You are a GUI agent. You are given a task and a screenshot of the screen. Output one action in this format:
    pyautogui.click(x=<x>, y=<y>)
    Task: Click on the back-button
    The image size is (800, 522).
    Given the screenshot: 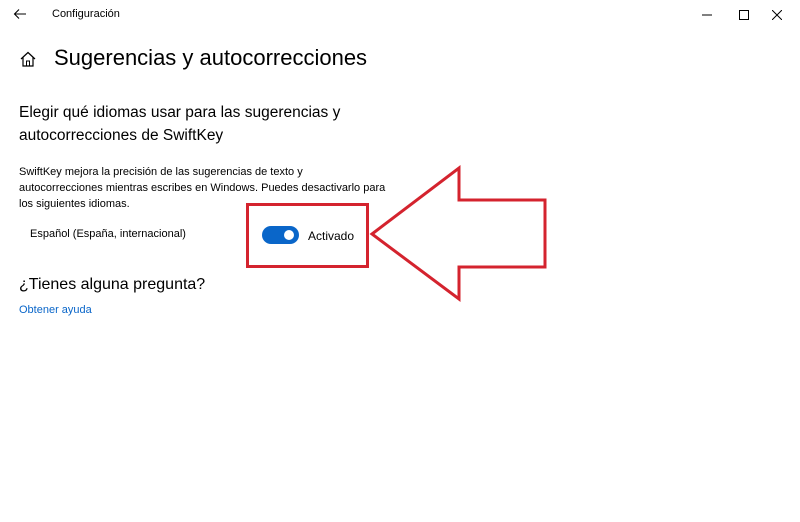 What is the action you would take?
    pyautogui.click(x=20, y=14)
    